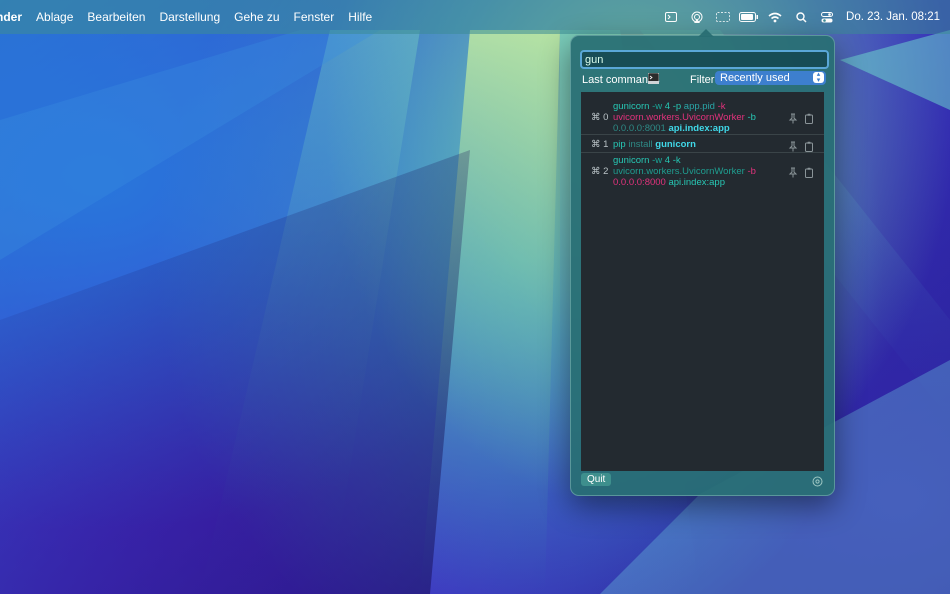 The height and width of the screenshot is (594, 950). Describe the element at coordinates (775, 17) in the screenshot. I see `wifi-icon` at that location.